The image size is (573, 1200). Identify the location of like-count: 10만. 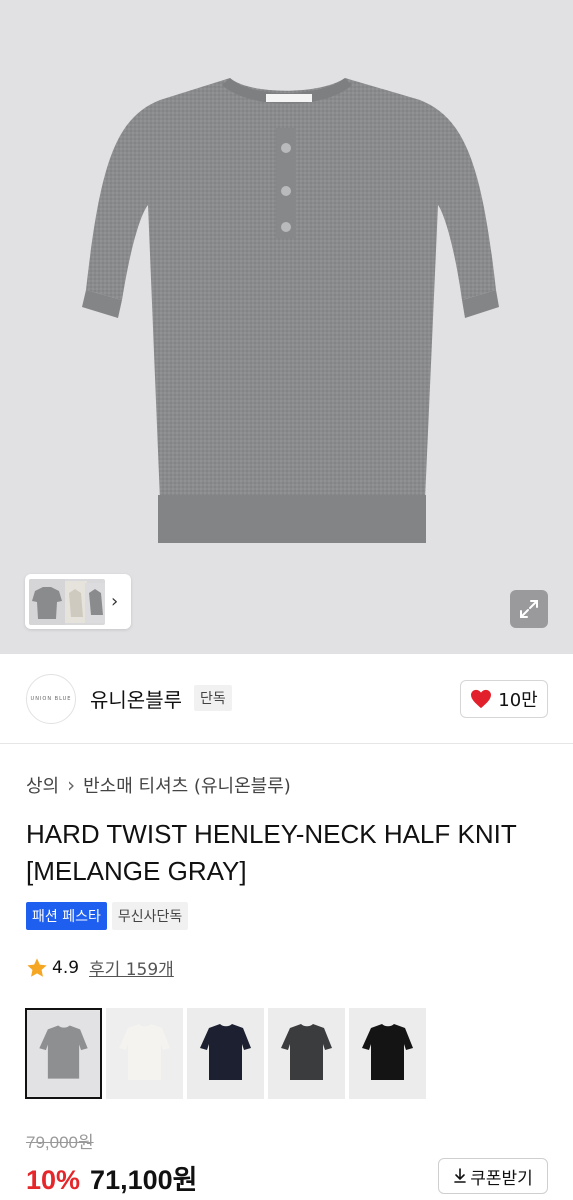
(518, 700).